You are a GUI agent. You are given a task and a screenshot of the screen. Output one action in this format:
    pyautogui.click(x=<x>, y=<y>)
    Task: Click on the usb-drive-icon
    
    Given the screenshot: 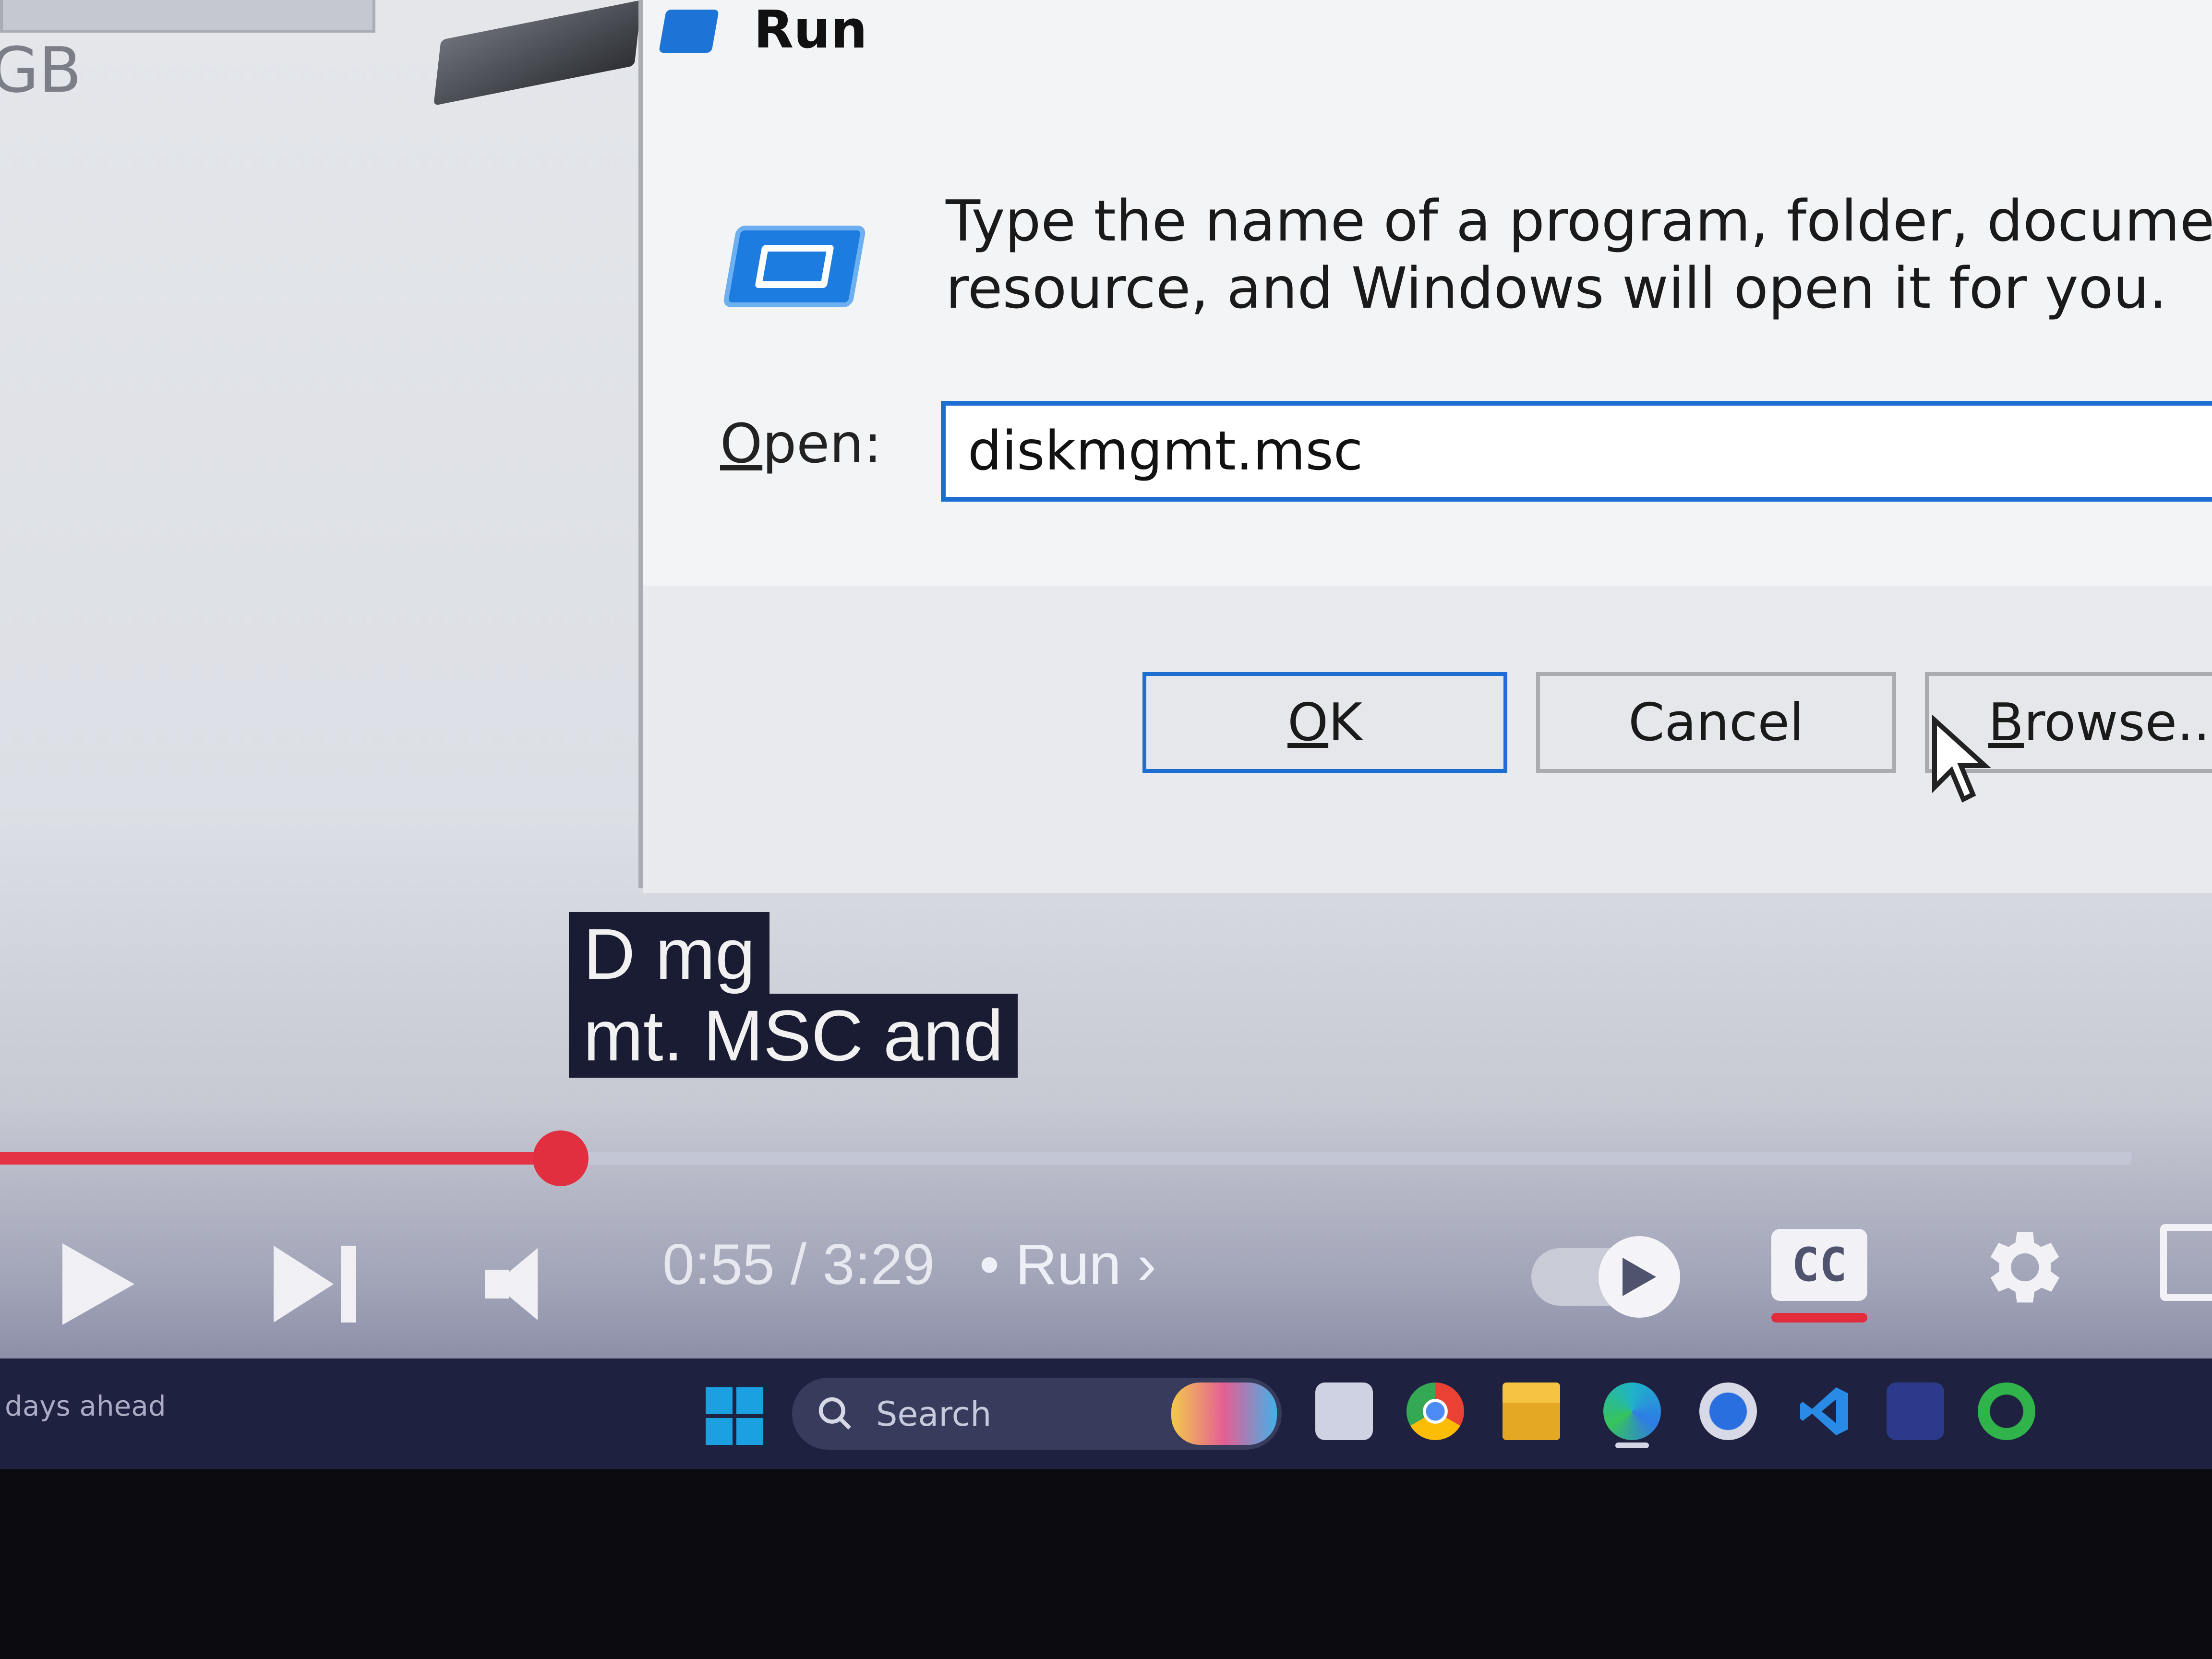 What is the action you would take?
    pyautogui.click(x=537, y=53)
    